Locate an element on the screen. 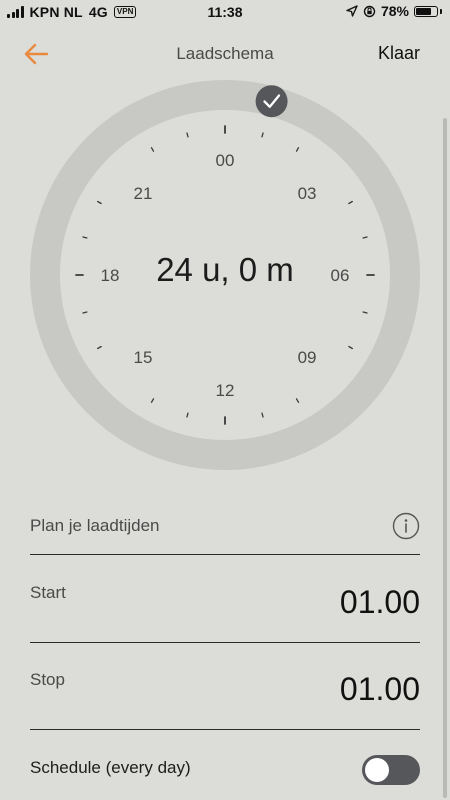  orientation-lock-icon is located at coordinates (369, 11).